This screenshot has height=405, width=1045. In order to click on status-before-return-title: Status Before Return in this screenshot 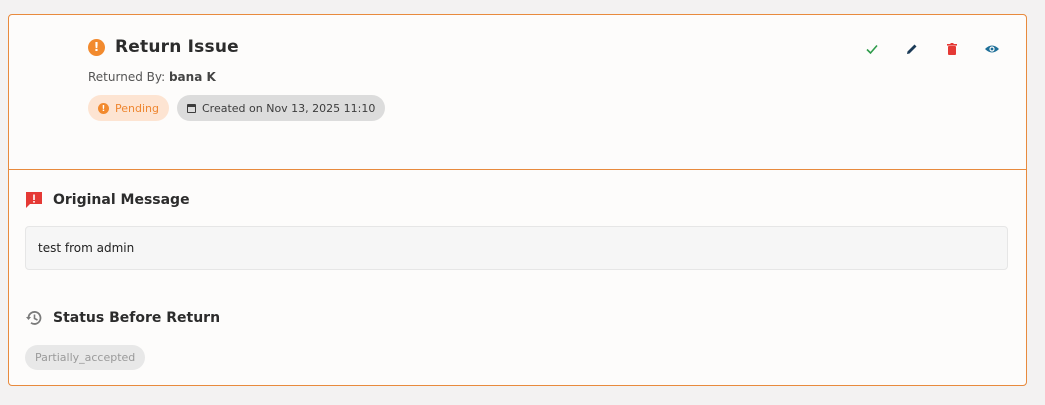, I will do `click(137, 318)`.